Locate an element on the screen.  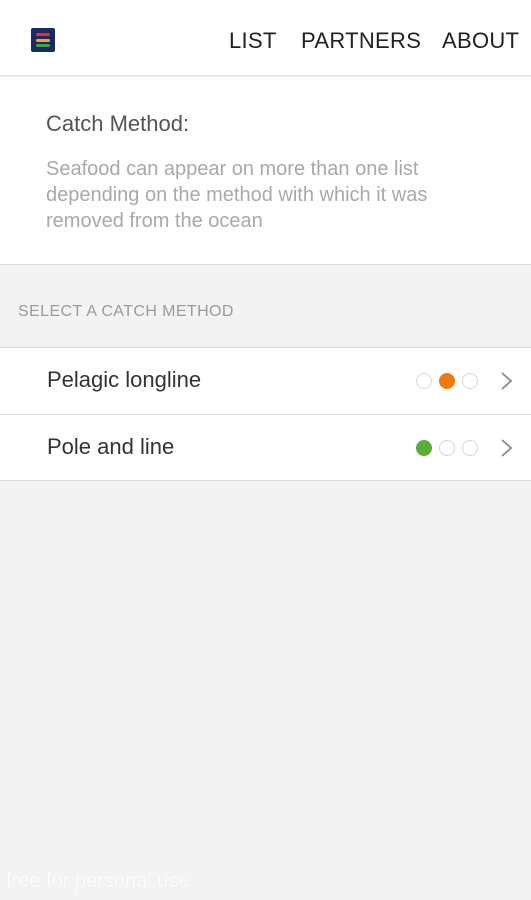
list-item-pelagic-longline: Pelagic longline is located at coordinates (265, 381).